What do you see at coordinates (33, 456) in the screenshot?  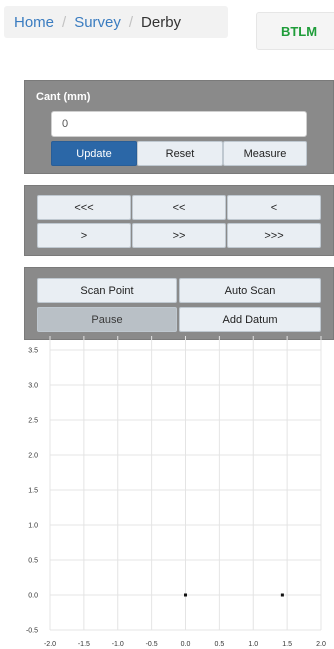 I see `y-tick-label: 2.0` at bounding box center [33, 456].